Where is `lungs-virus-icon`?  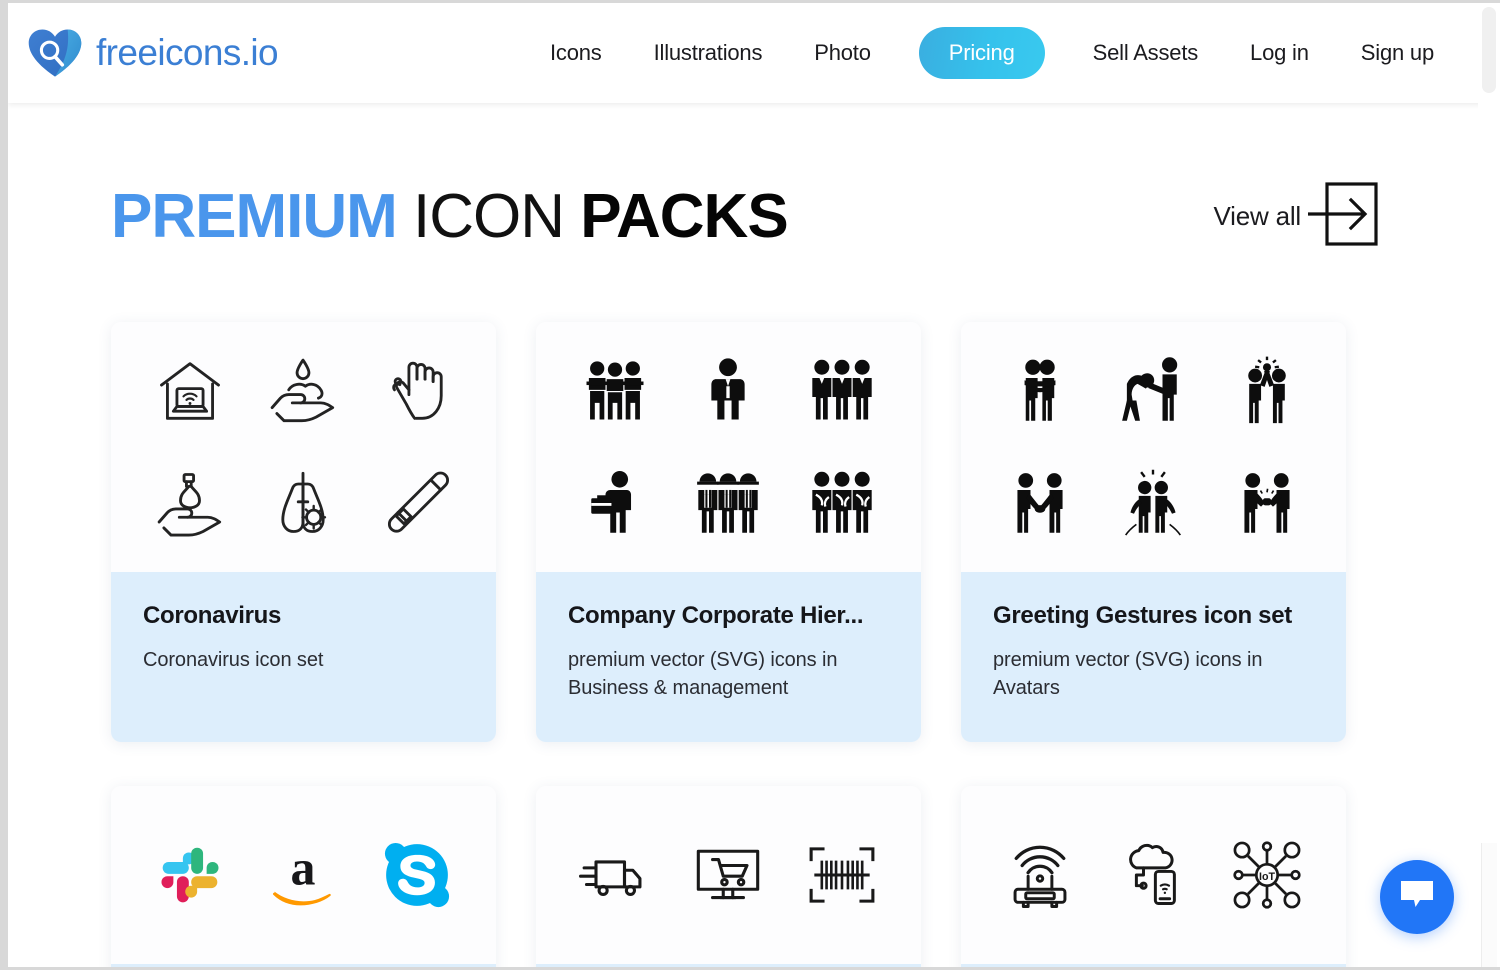
lungs-virus-icon is located at coordinates (303, 503).